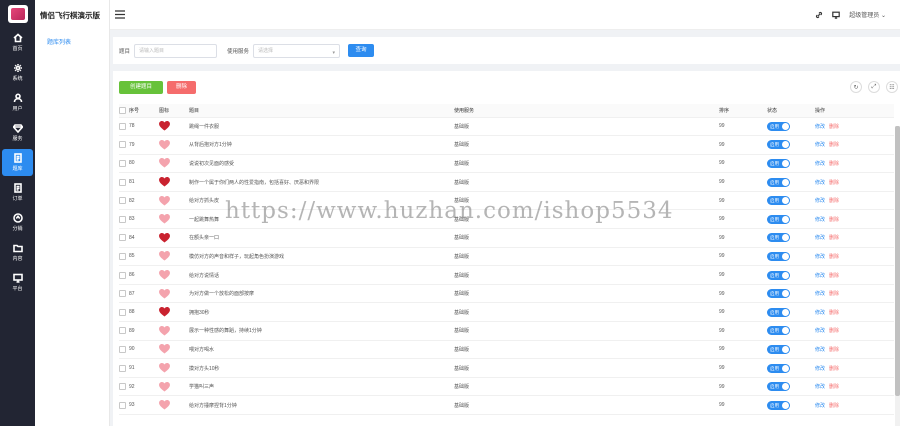  I want to click on table-row: 90 喂对方喝水 基础版 99 启用 修改 删除, so click(506, 350).